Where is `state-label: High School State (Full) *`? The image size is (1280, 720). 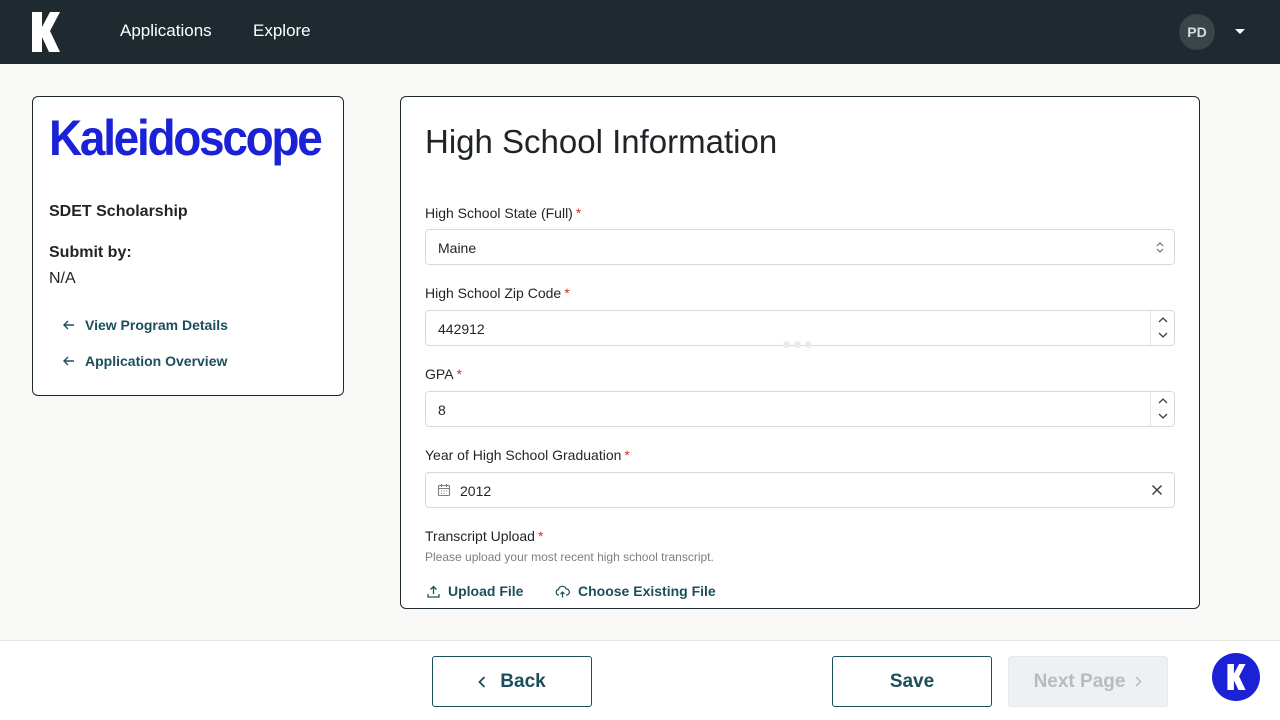 state-label: High School State (Full) * is located at coordinates (503, 213).